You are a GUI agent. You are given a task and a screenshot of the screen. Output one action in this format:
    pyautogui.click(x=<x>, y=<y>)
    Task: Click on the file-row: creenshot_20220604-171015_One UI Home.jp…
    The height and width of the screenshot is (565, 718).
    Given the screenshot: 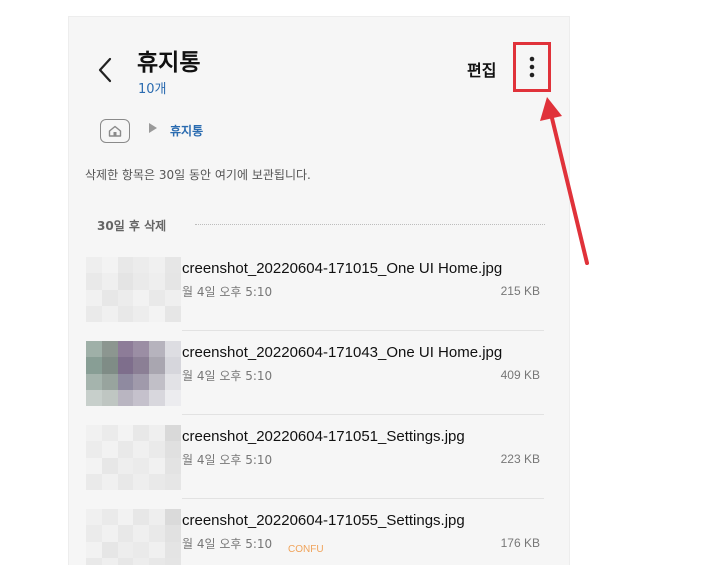 What is the action you would take?
    pyautogui.click(x=319, y=289)
    